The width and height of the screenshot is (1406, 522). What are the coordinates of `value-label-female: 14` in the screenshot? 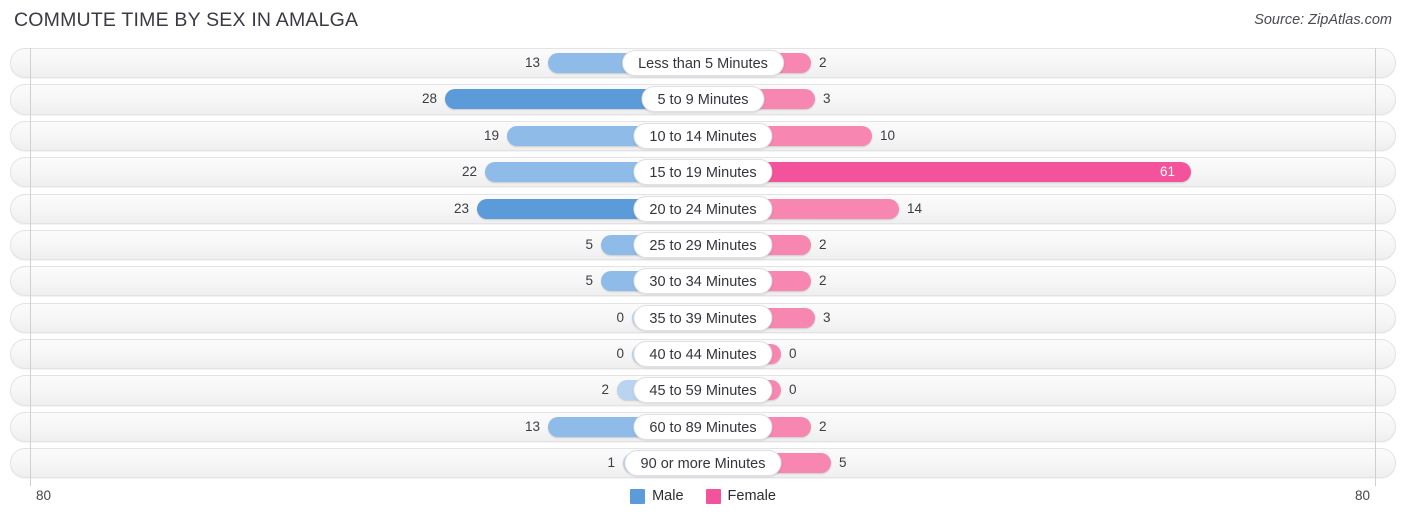 It's located at (915, 208).